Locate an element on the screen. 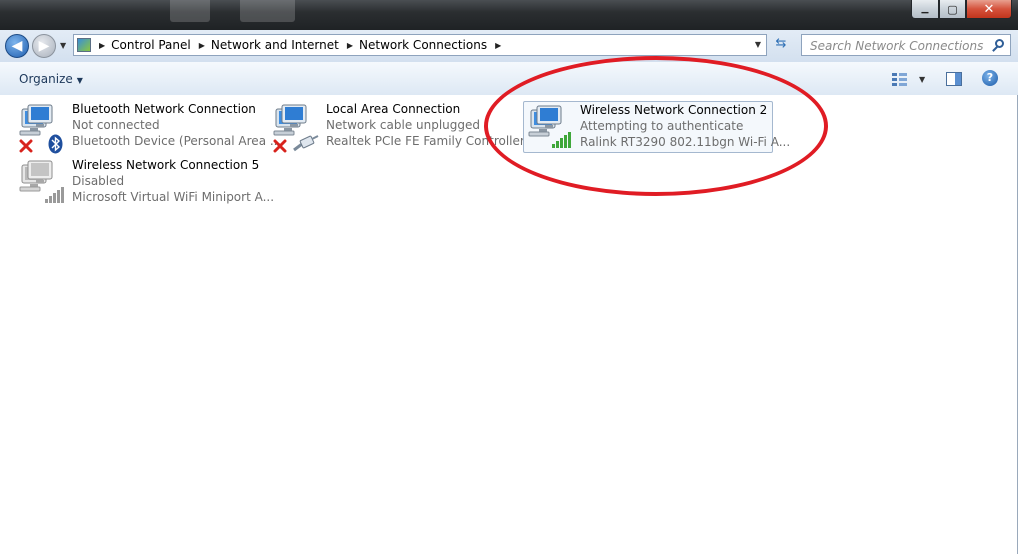 The width and height of the screenshot is (1018, 554). command-bar: Organize ▼ ▼ ? is located at coordinates (509, 79).